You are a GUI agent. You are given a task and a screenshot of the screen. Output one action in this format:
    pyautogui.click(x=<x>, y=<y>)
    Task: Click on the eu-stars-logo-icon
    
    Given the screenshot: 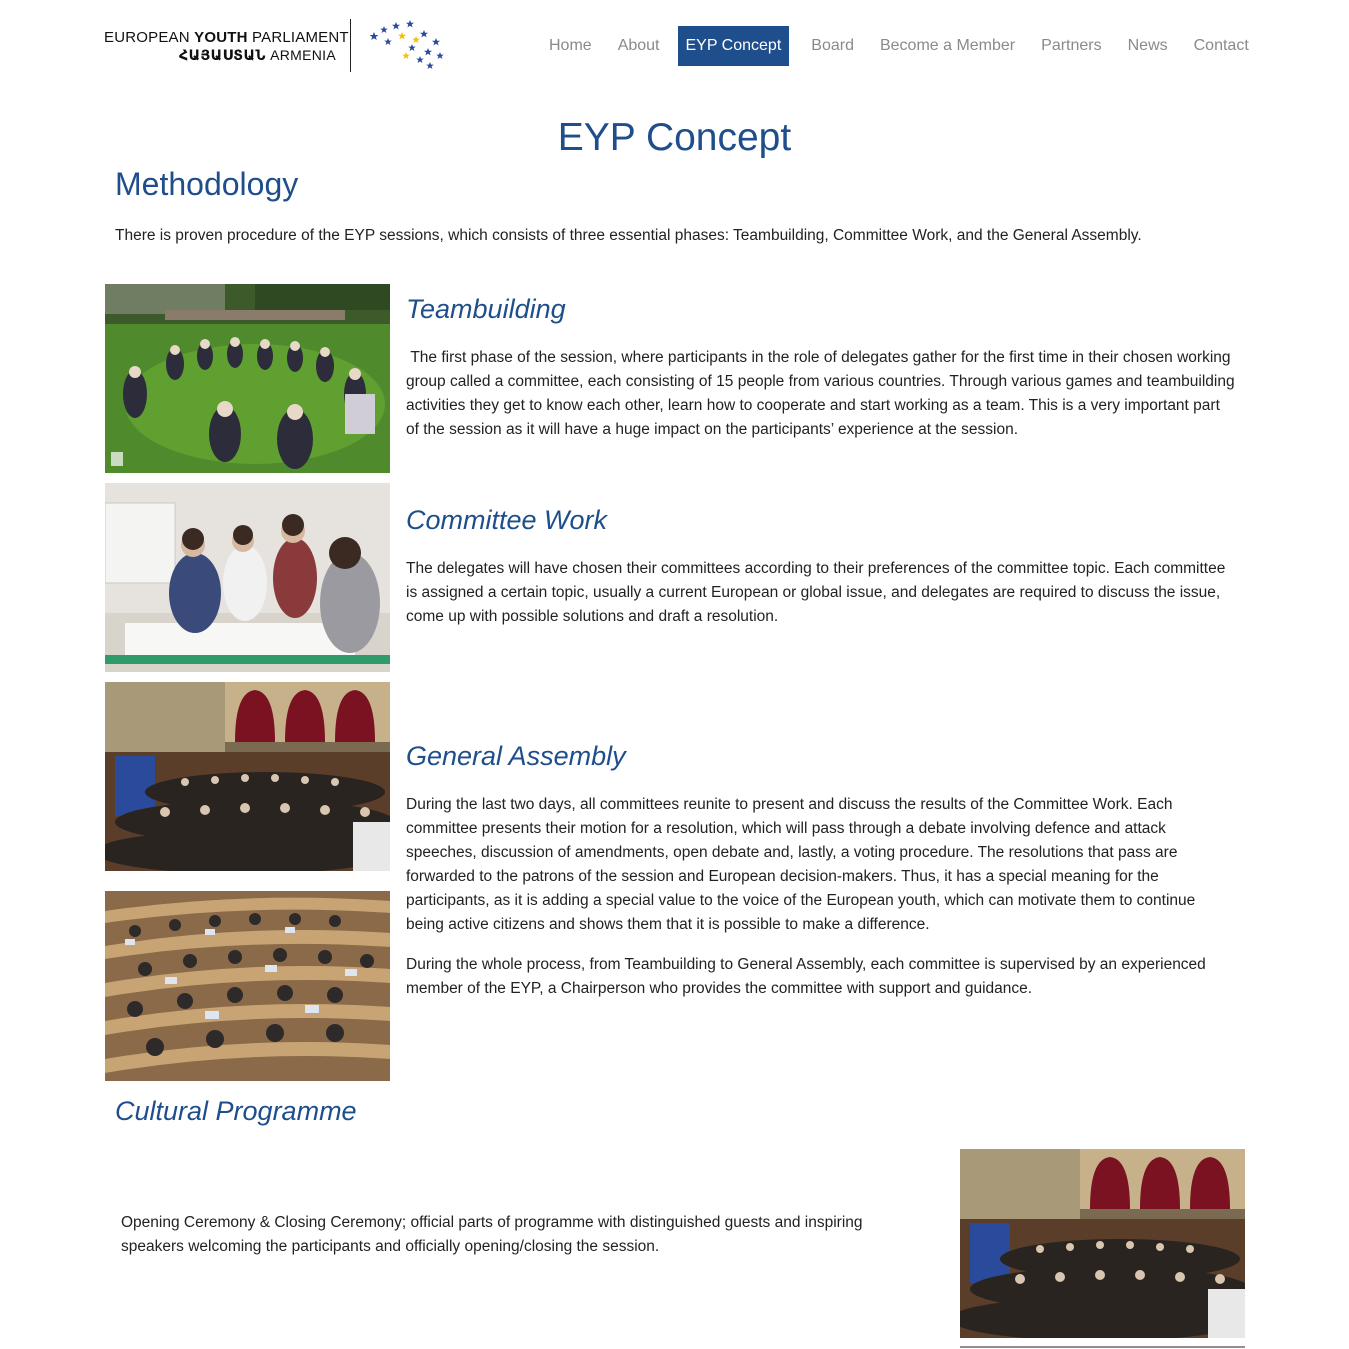 What is the action you would take?
    pyautogui.click(x=406, y=44)
    